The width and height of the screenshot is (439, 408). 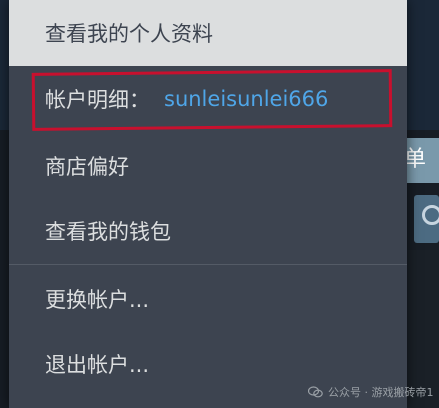 I want to click on menu-item-label: 查看我的钱包, so click(x=108, y=232).